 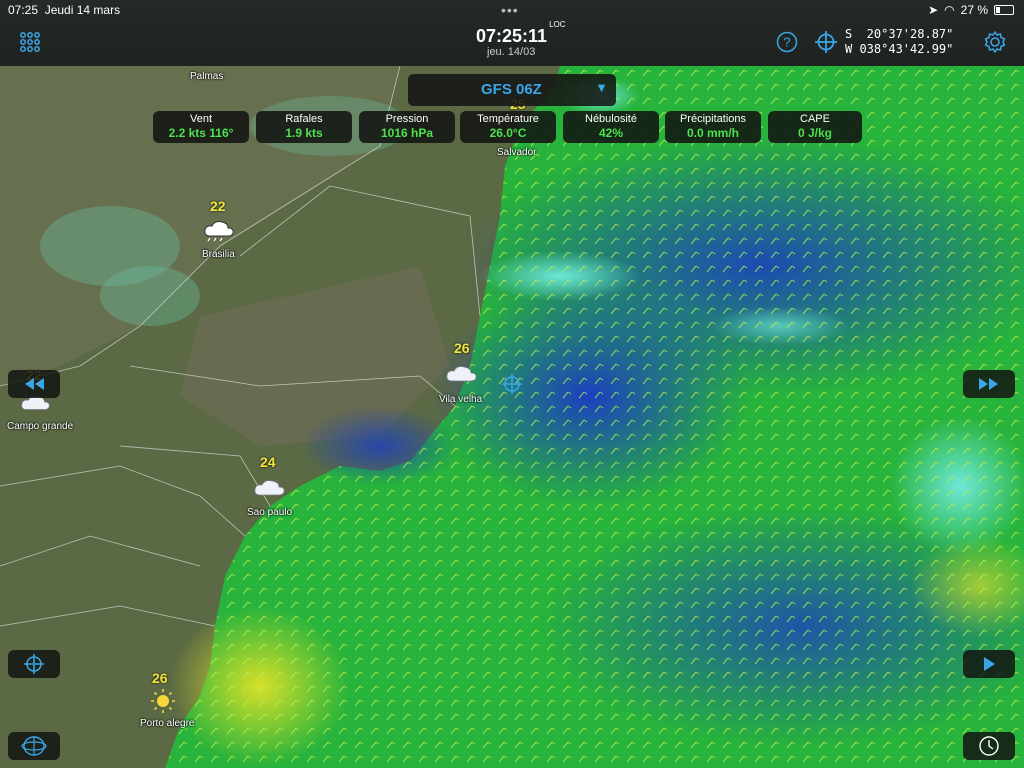 What do you see at coordinates (40, 426) in the screenshot?
I see `city-label: Campo grande` at bounding box center [40, 426].